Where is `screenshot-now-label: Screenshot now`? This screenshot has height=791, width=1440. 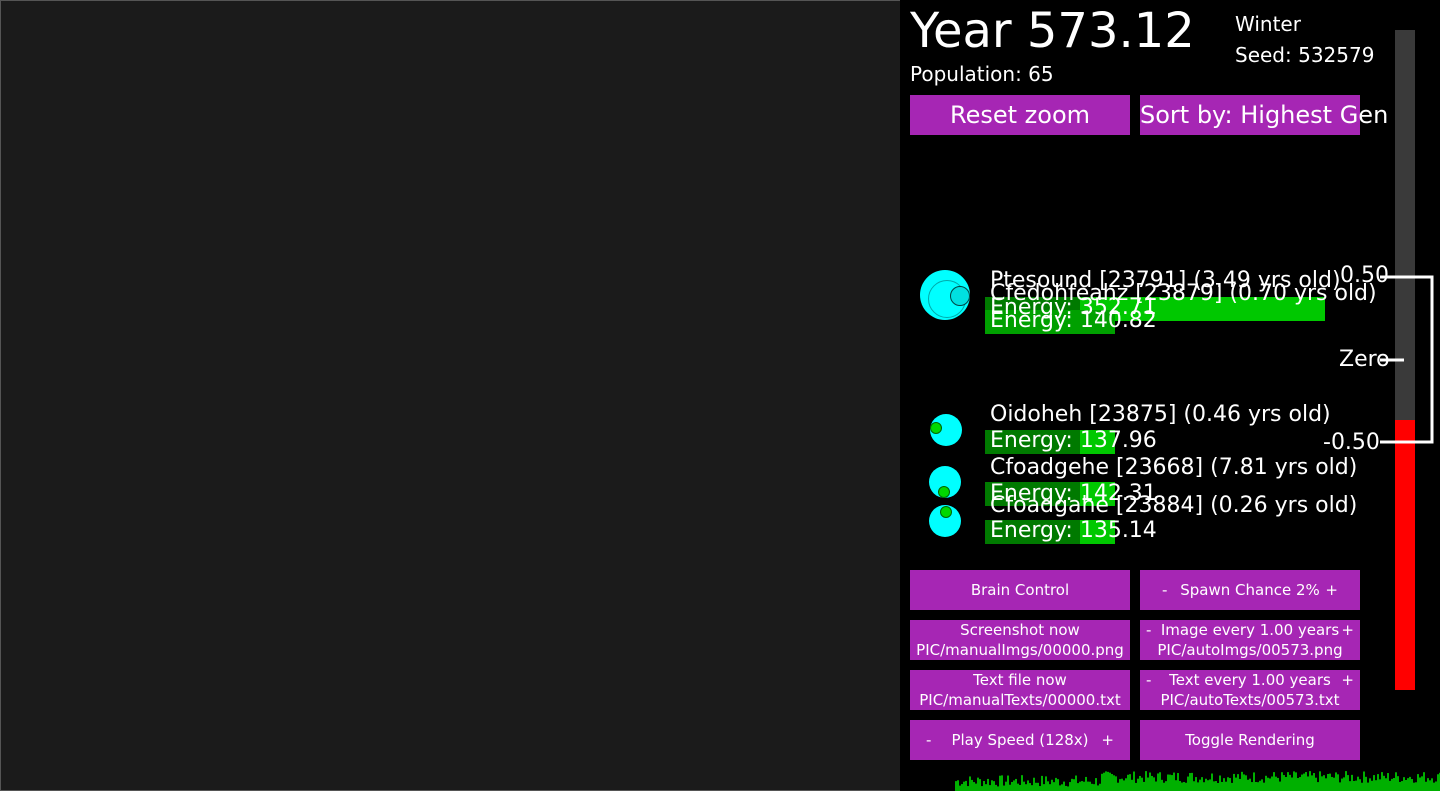 screenshot-now-label: Screenshot now is located at coordinates (1020, 630).